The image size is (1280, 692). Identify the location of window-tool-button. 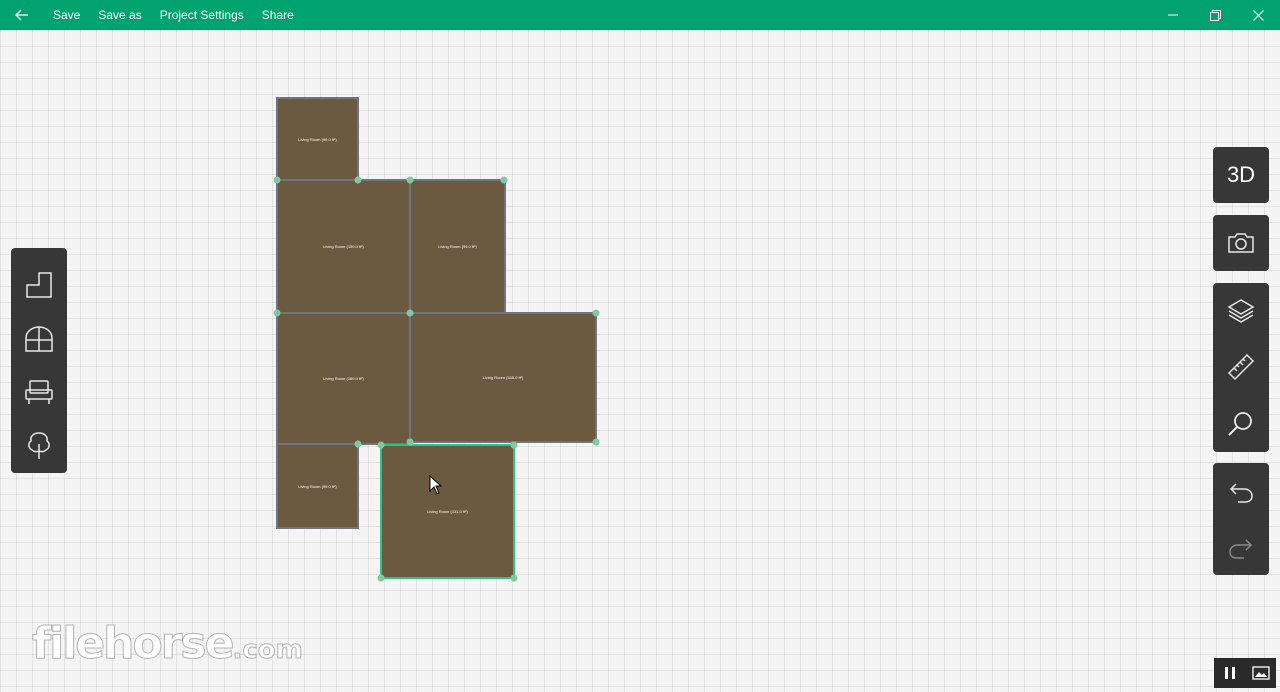
(39, 339).